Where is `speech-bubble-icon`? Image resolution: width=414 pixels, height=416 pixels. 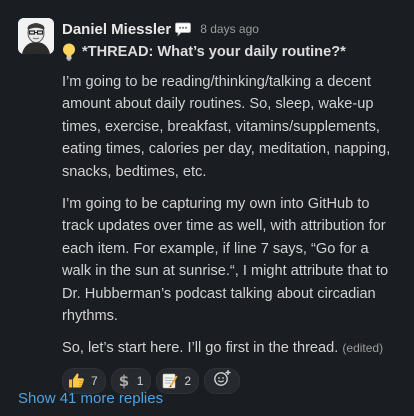 speech-bubble-icon is located at coordinates (183, 29).